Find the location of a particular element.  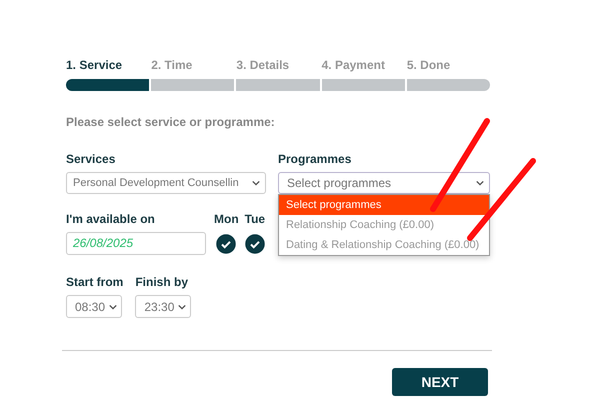

services-select: Personal Development Counsellin is located at coordinates (166, 183).